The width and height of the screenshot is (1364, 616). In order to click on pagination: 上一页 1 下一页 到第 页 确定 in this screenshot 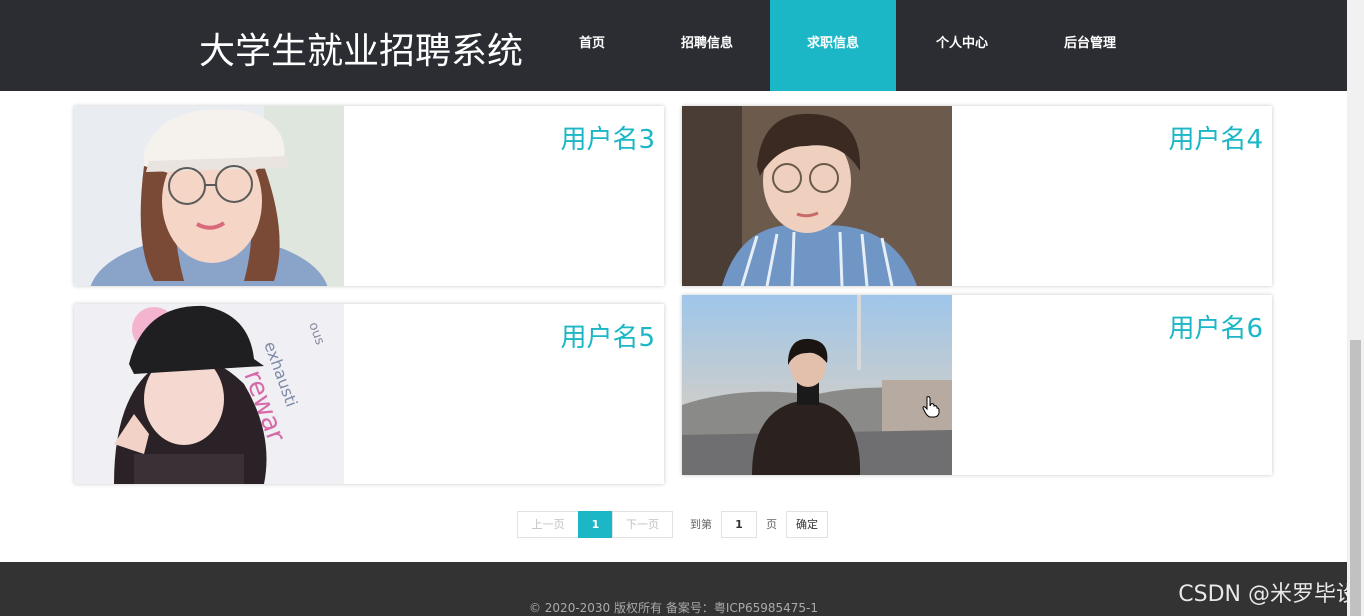, I will do `click(673, 524)`.